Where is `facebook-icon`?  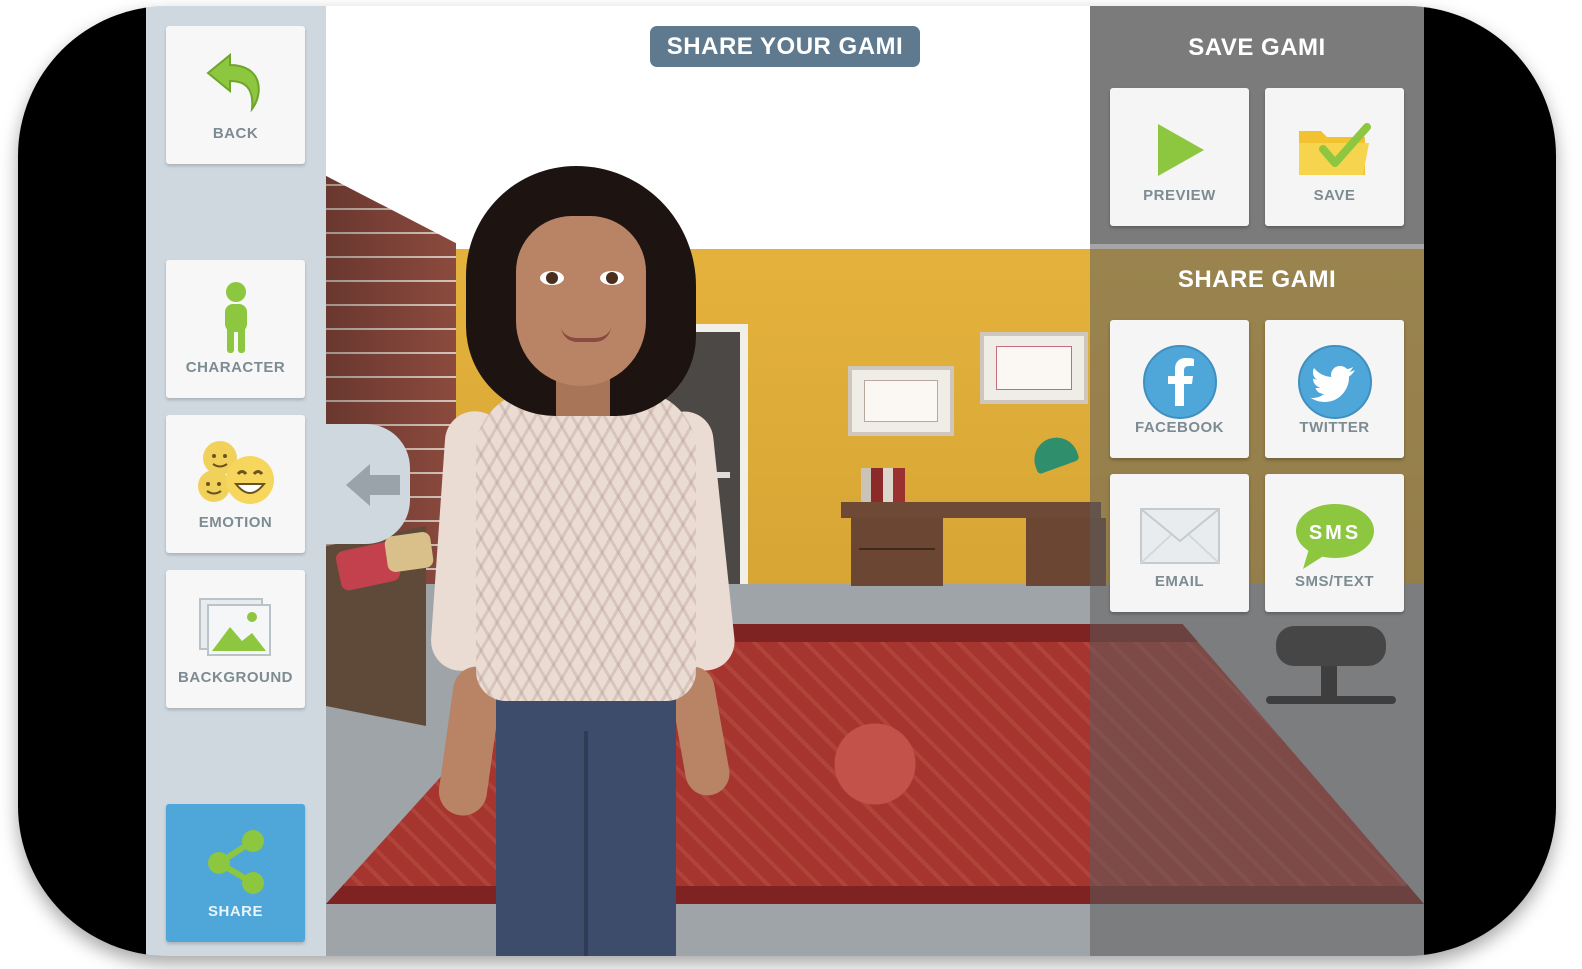
facebook-icon is located at coordinates (1179, 382).